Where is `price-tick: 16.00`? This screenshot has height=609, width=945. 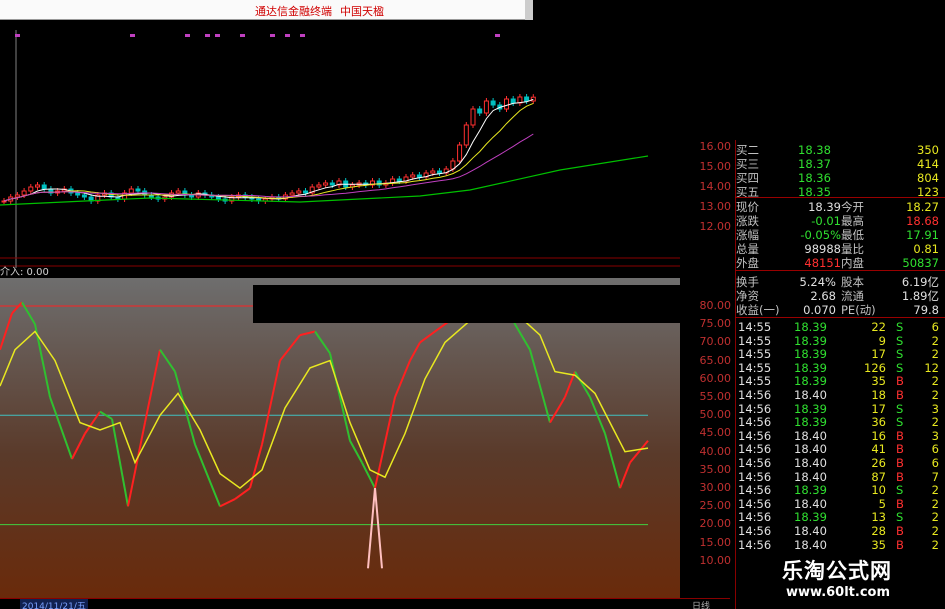
price-tick: 16.00 is located at coordinates (715, 146).